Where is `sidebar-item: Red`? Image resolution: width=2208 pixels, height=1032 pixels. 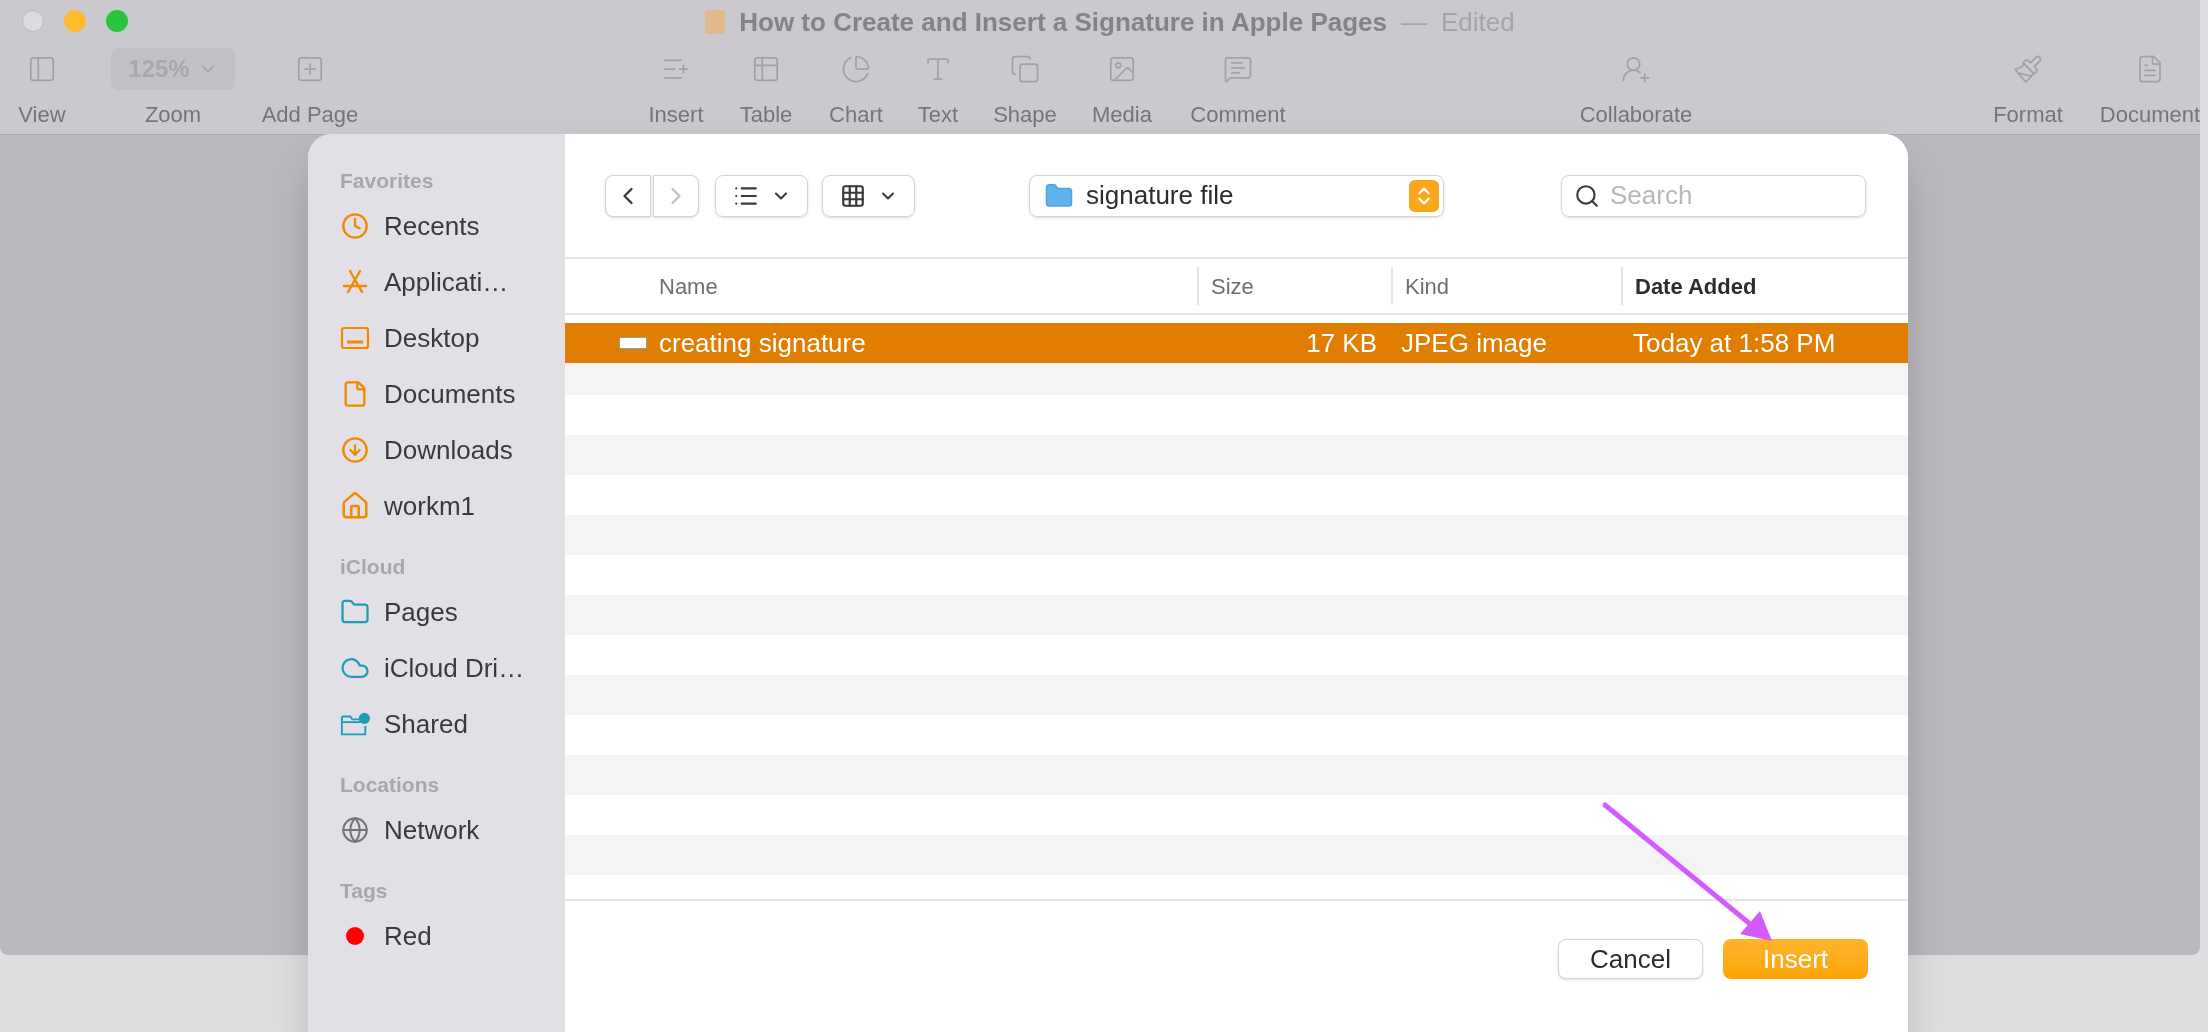
sidebar-item: Red is located at coordinates (408, 936).